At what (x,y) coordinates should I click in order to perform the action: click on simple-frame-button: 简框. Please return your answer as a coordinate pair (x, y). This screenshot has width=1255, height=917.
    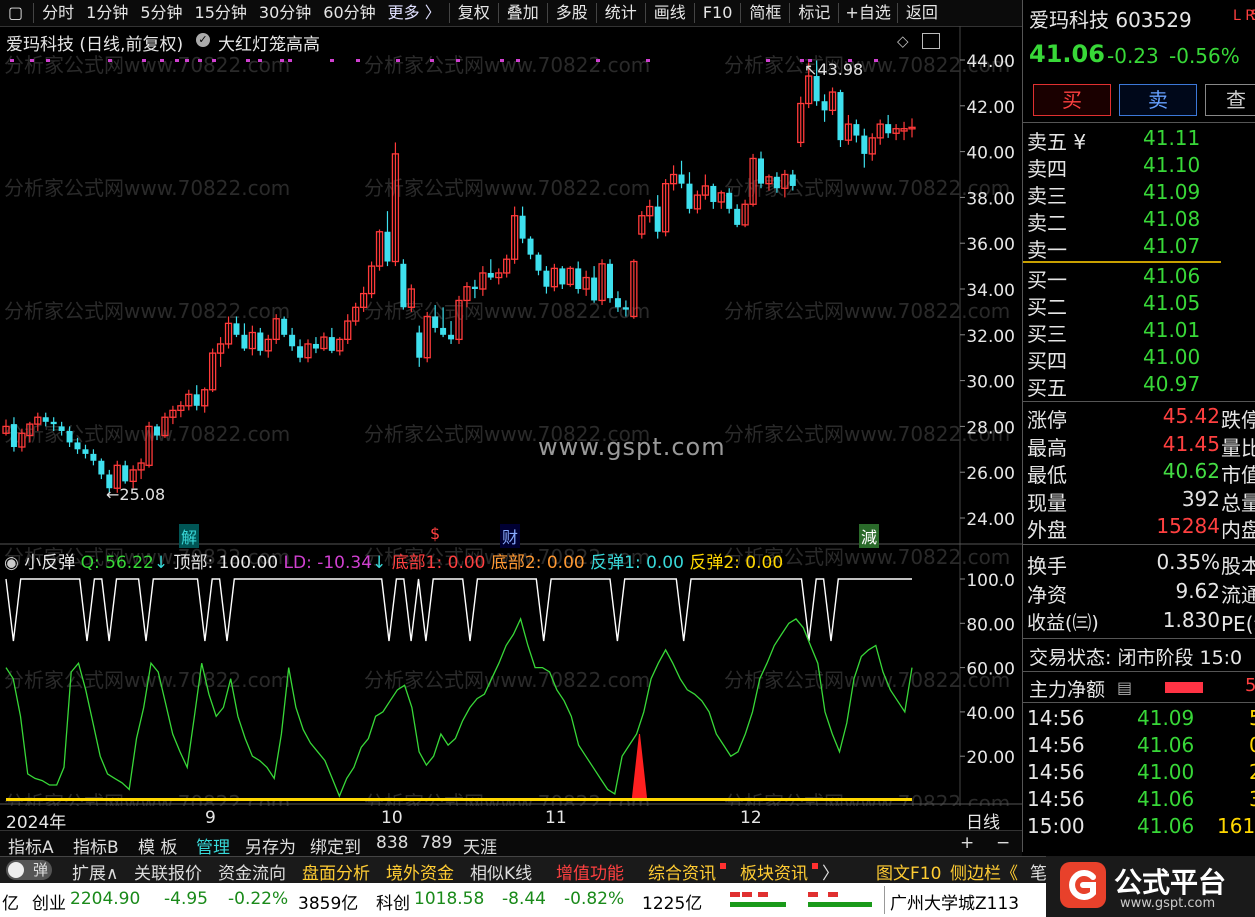
    Looking at the image, I should click on (765, 13).